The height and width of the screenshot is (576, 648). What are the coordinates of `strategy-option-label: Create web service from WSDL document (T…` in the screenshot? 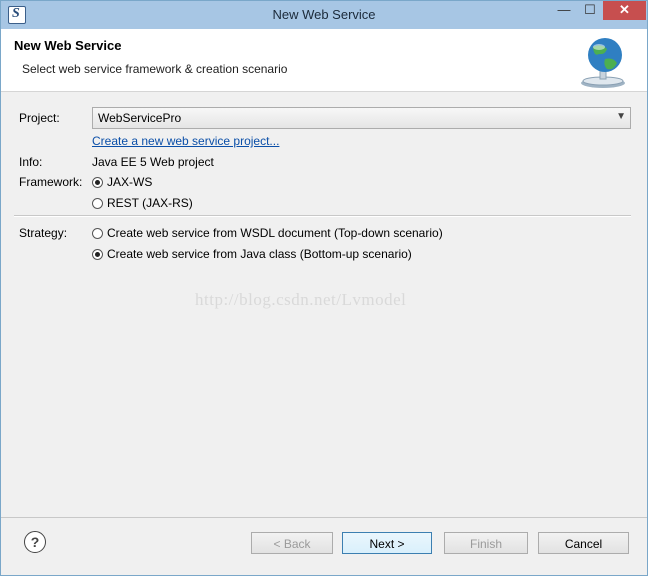 It's located at (275, 233).